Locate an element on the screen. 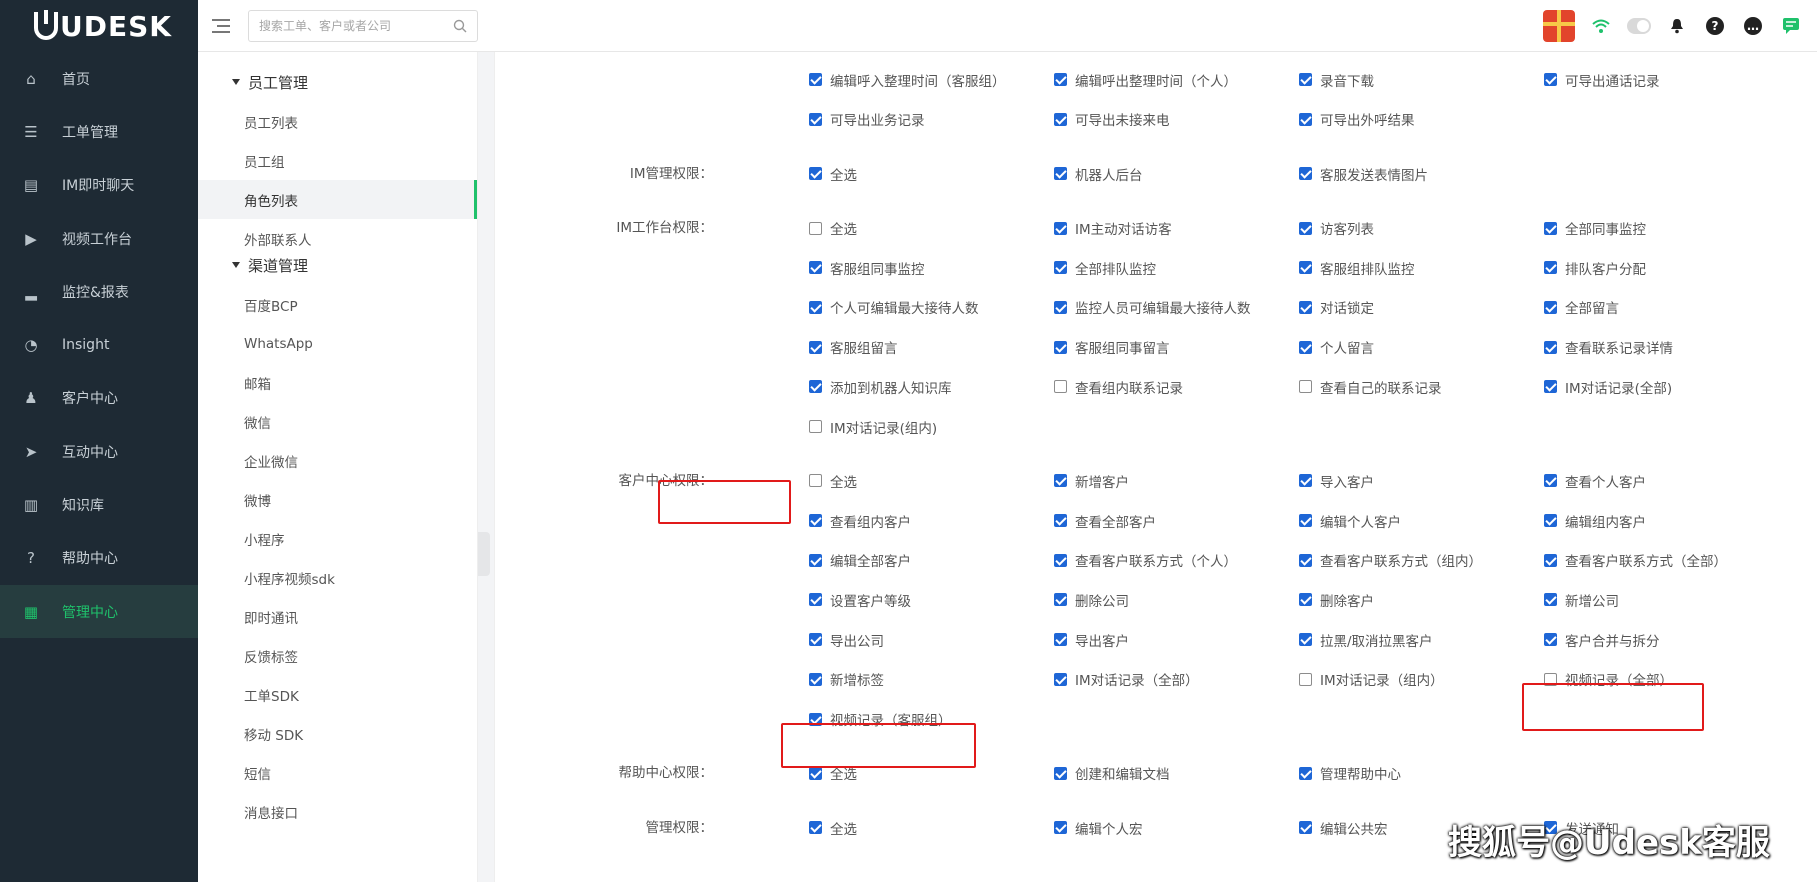 The height and width of the screenshot is (882, 1817). permission-option: 查看客户联系方式（组内） is located at coordinates (1390, 560).